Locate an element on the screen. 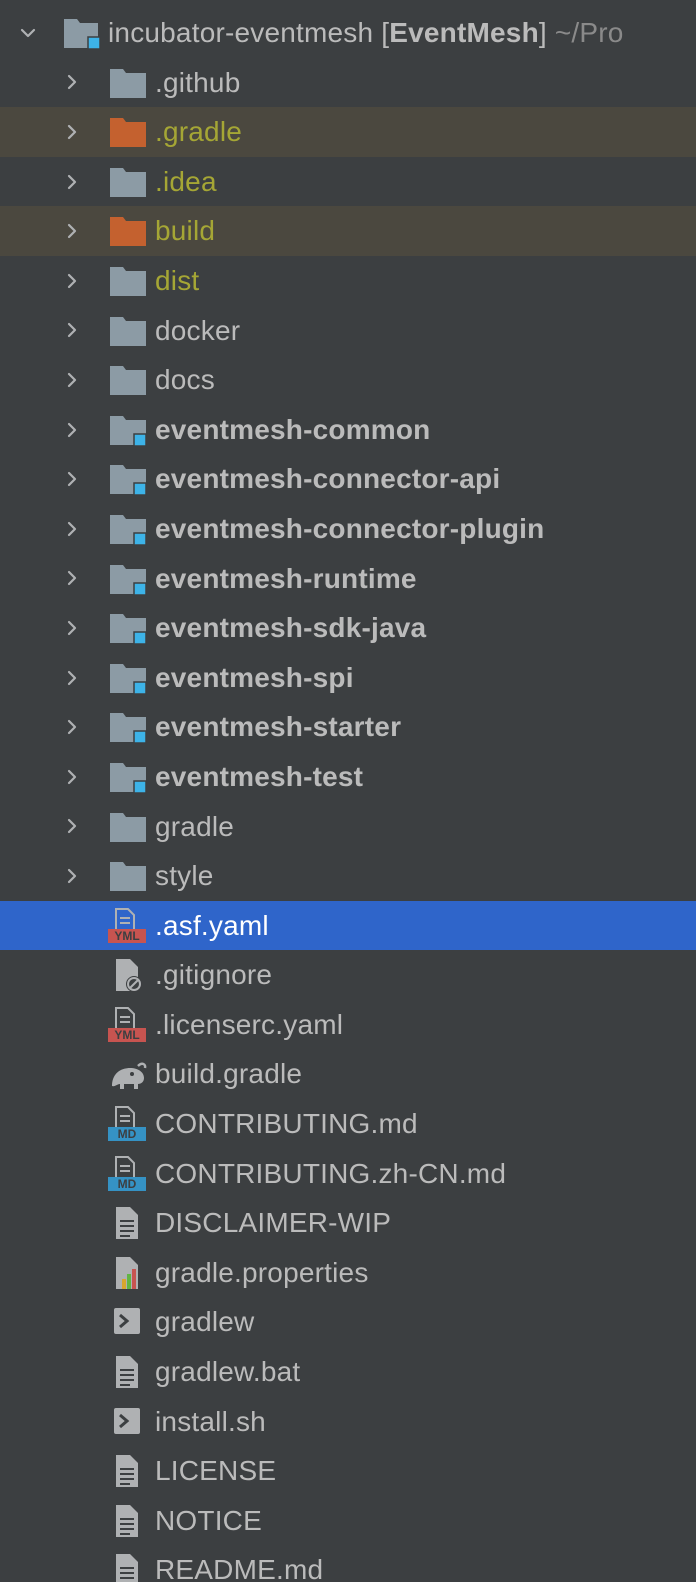  properties-file-icon is located at coordinates (128, 1273).